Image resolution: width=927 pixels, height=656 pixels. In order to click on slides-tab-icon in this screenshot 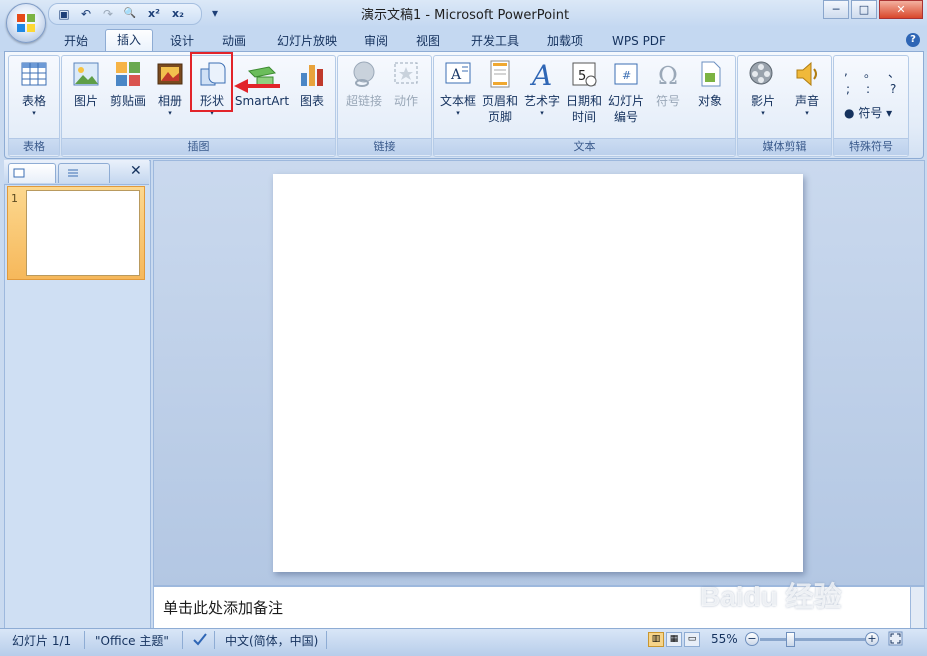, I will do `click(19, 173)`.